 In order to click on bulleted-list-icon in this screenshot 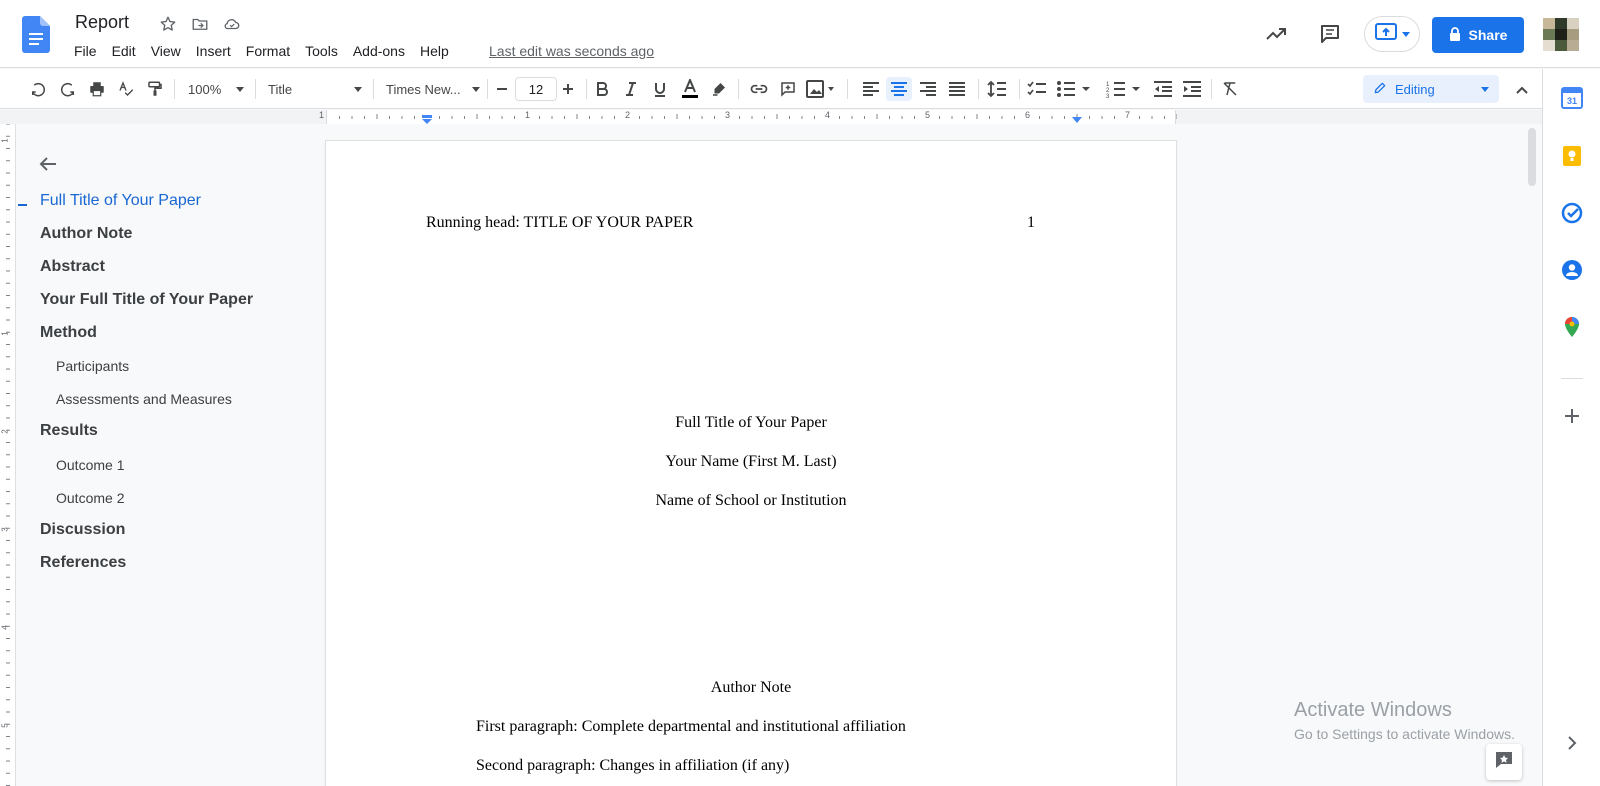, I will do `click(1074, 89)`.